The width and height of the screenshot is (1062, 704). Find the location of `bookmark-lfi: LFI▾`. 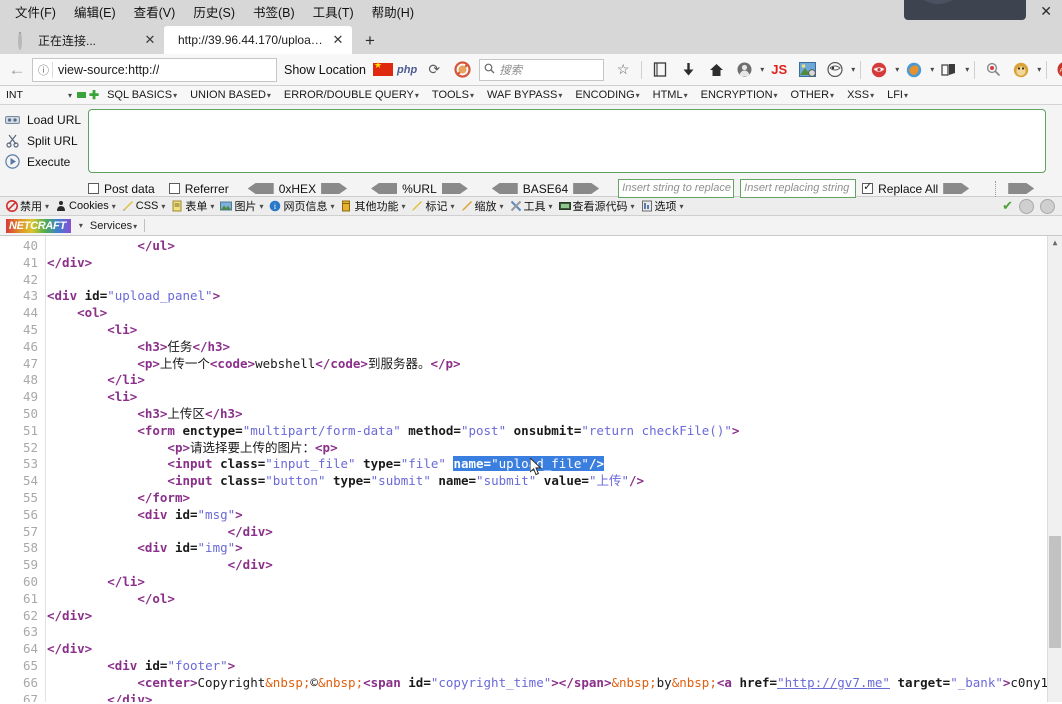

bookmark-lfi: LFI▾ is located at coordinates (897, 95).